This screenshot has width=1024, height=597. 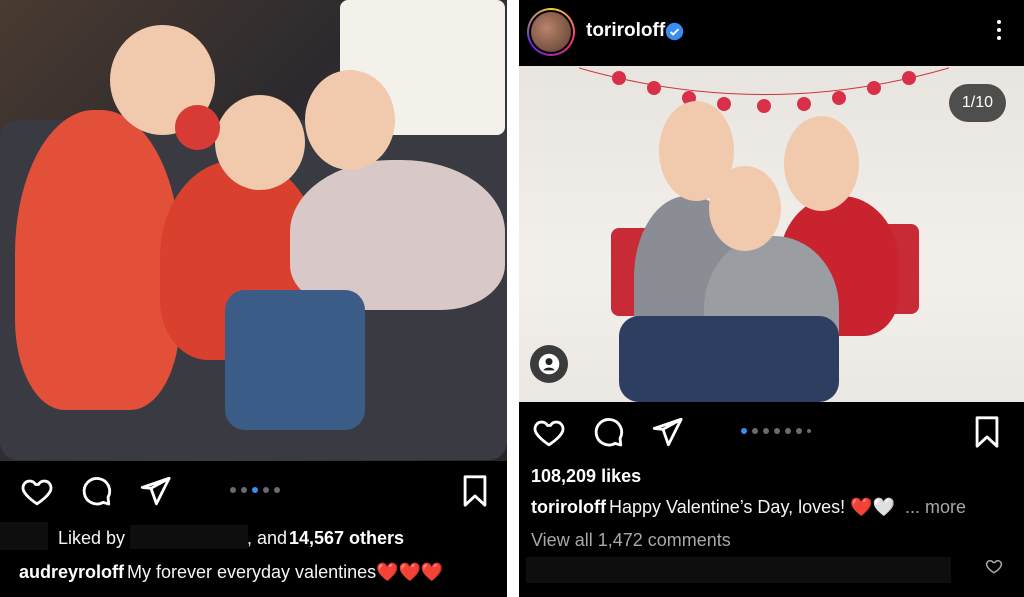 I want to click on caption-username: toriroloff, so click(x=568, y=507).